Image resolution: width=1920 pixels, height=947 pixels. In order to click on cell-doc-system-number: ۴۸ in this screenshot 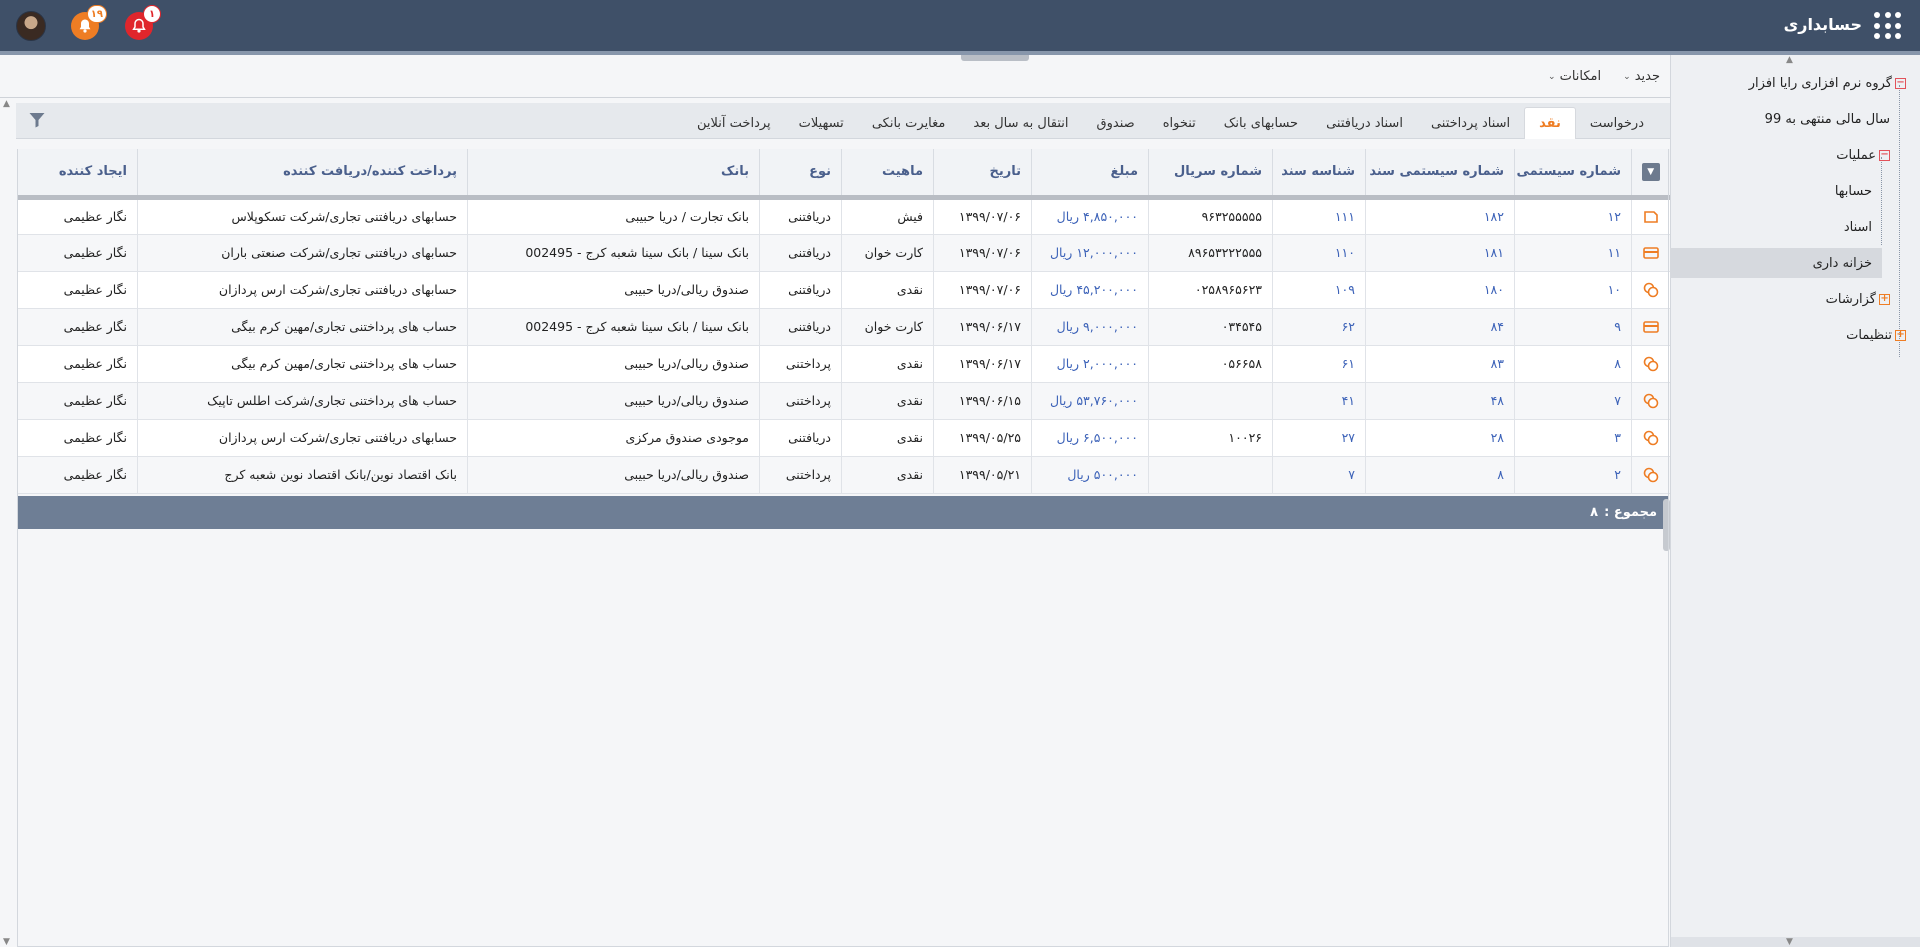, I will do `click(1440, 401)`.